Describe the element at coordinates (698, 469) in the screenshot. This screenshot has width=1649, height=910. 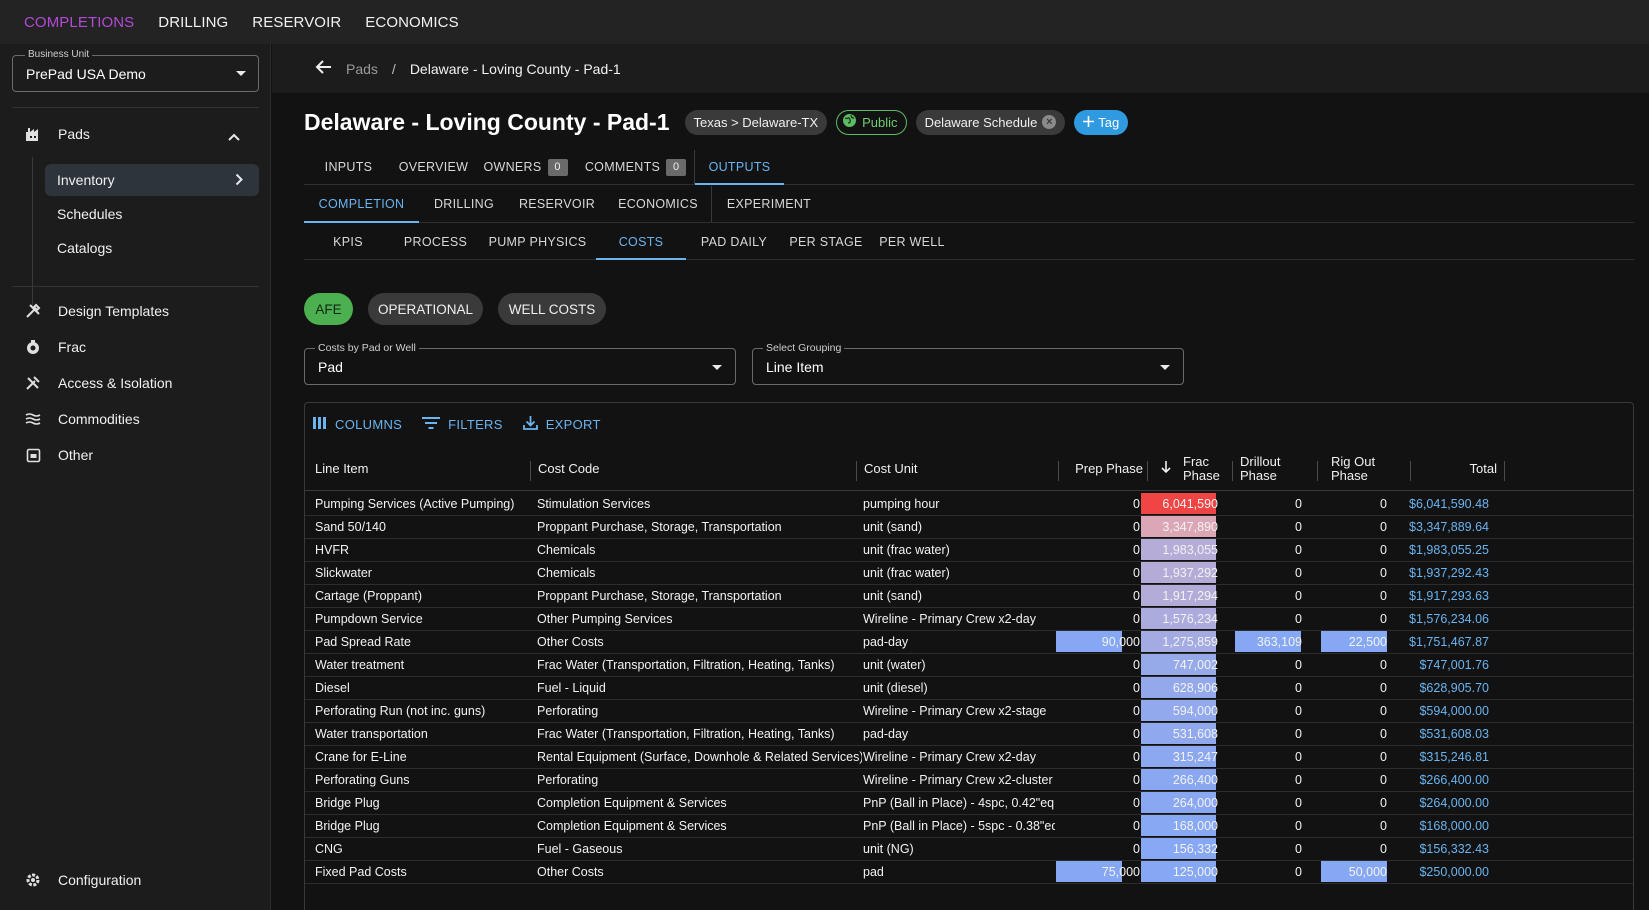
I see `header-cost-code: Cost Code` at that location.